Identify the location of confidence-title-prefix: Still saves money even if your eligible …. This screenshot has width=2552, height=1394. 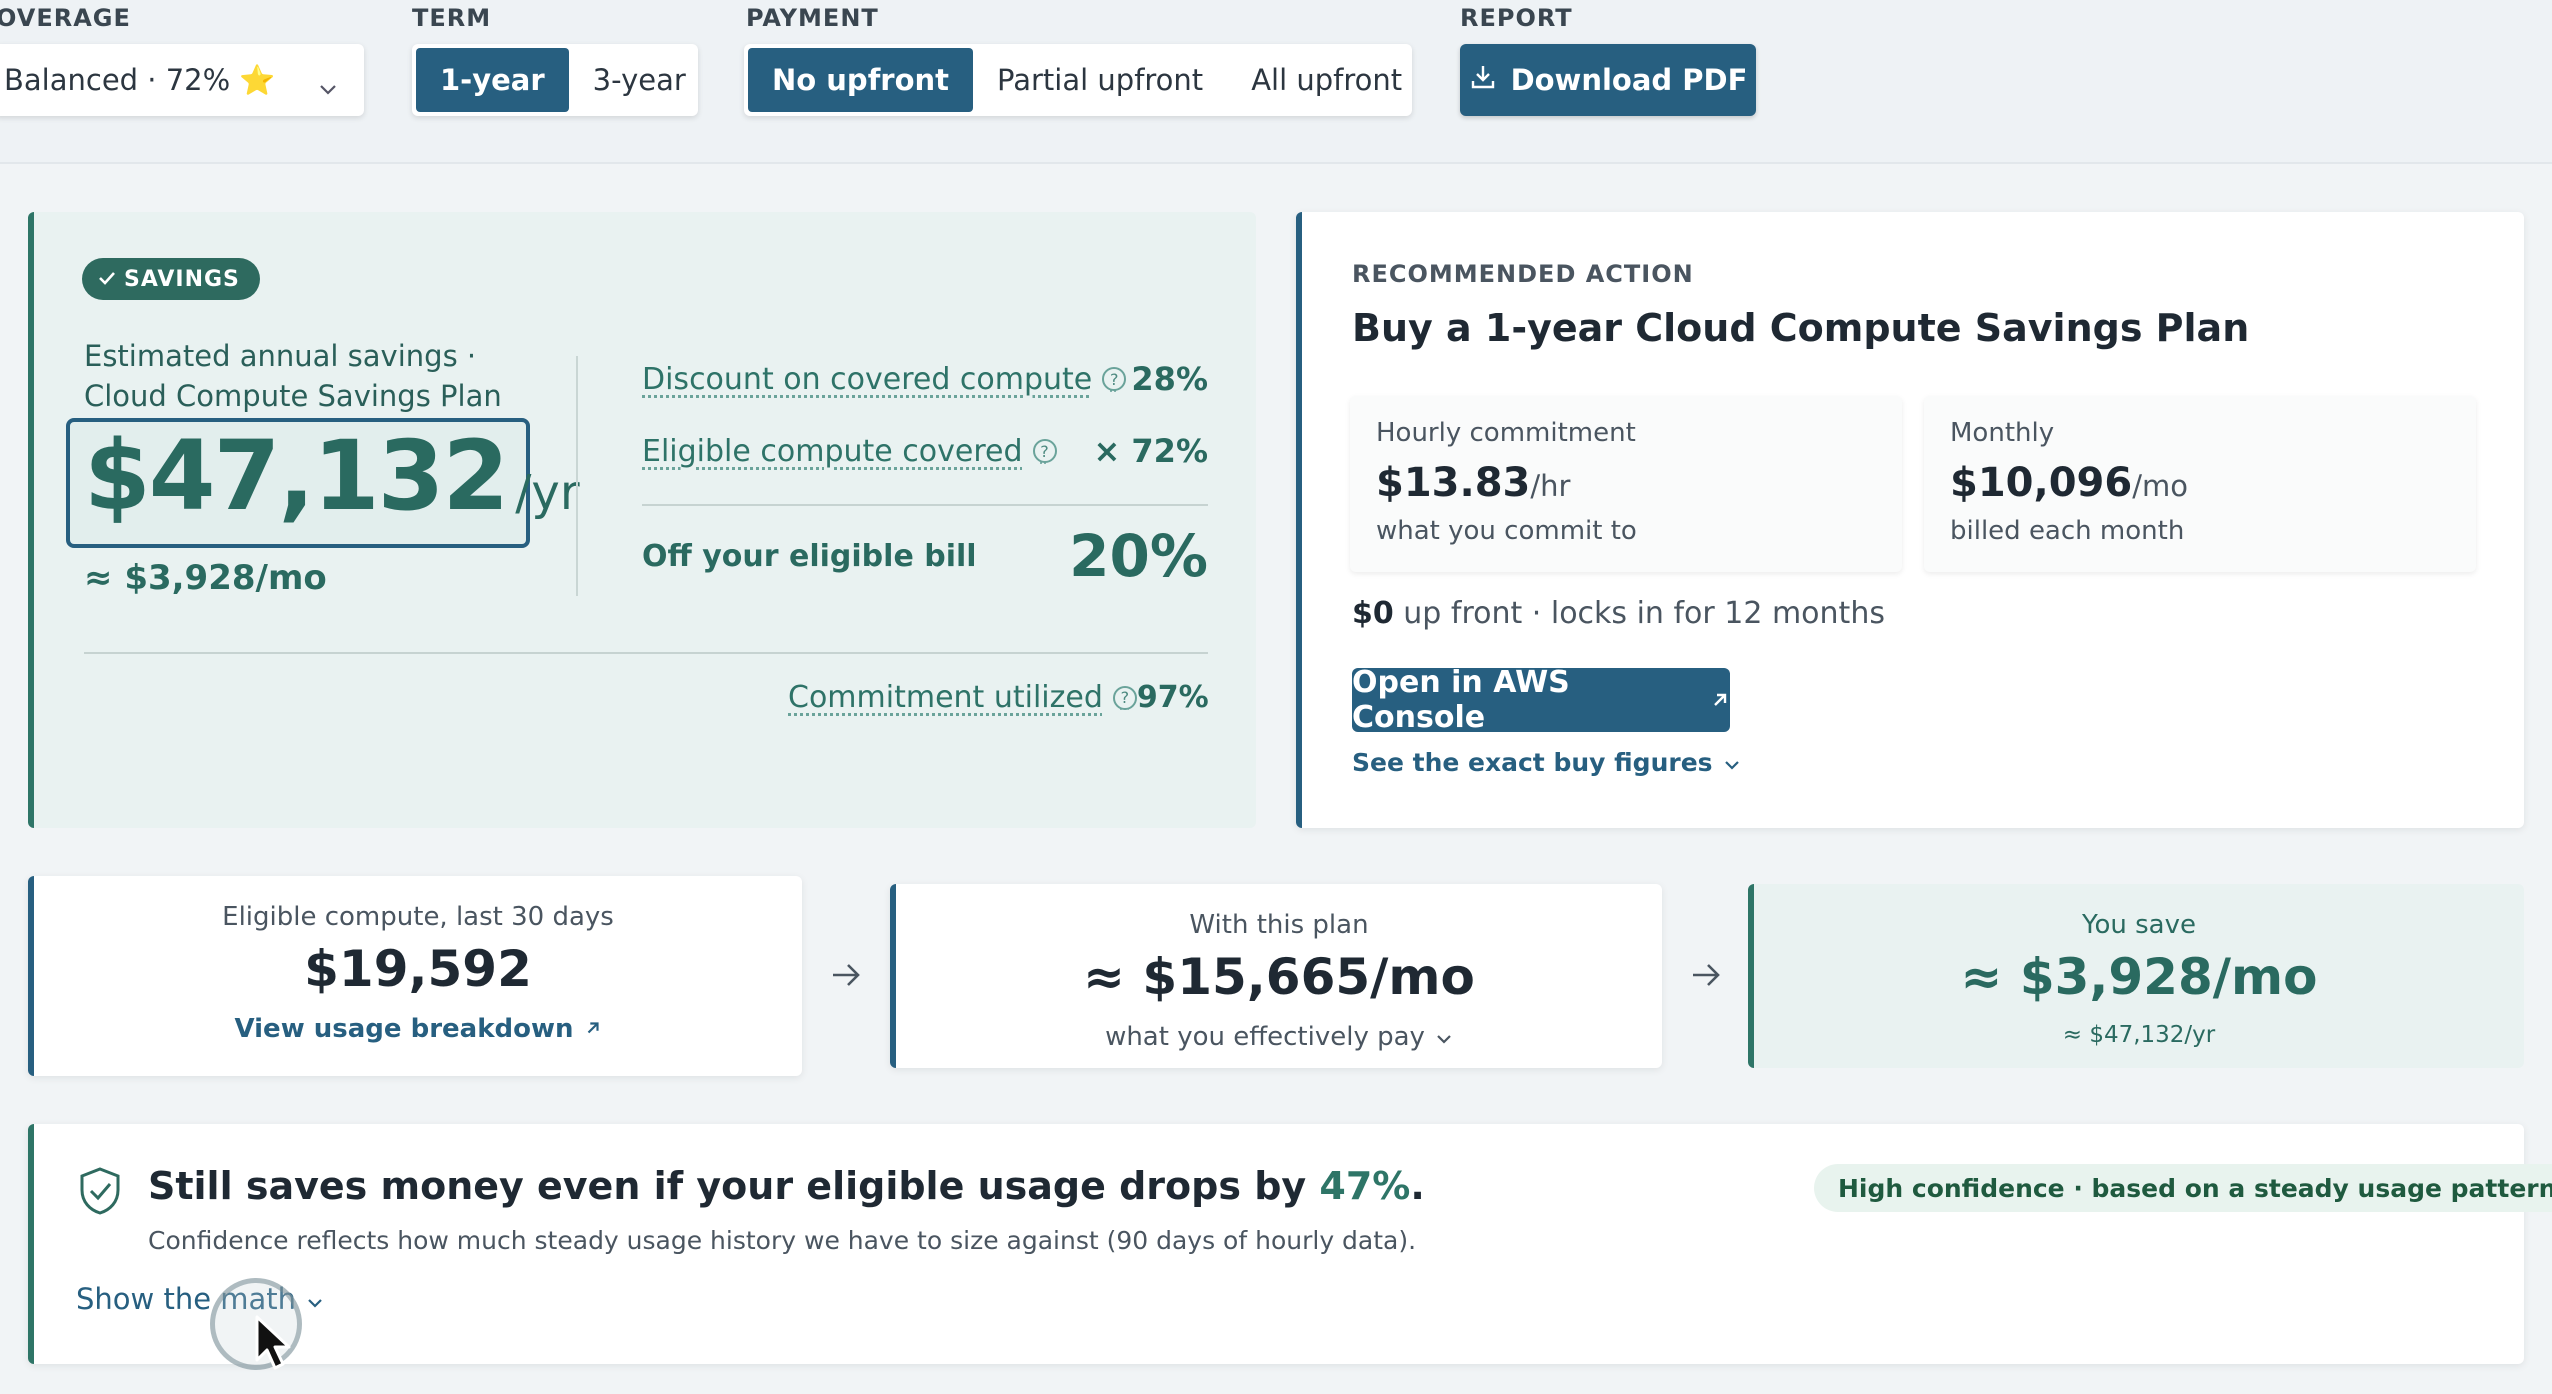
(734, 1186).